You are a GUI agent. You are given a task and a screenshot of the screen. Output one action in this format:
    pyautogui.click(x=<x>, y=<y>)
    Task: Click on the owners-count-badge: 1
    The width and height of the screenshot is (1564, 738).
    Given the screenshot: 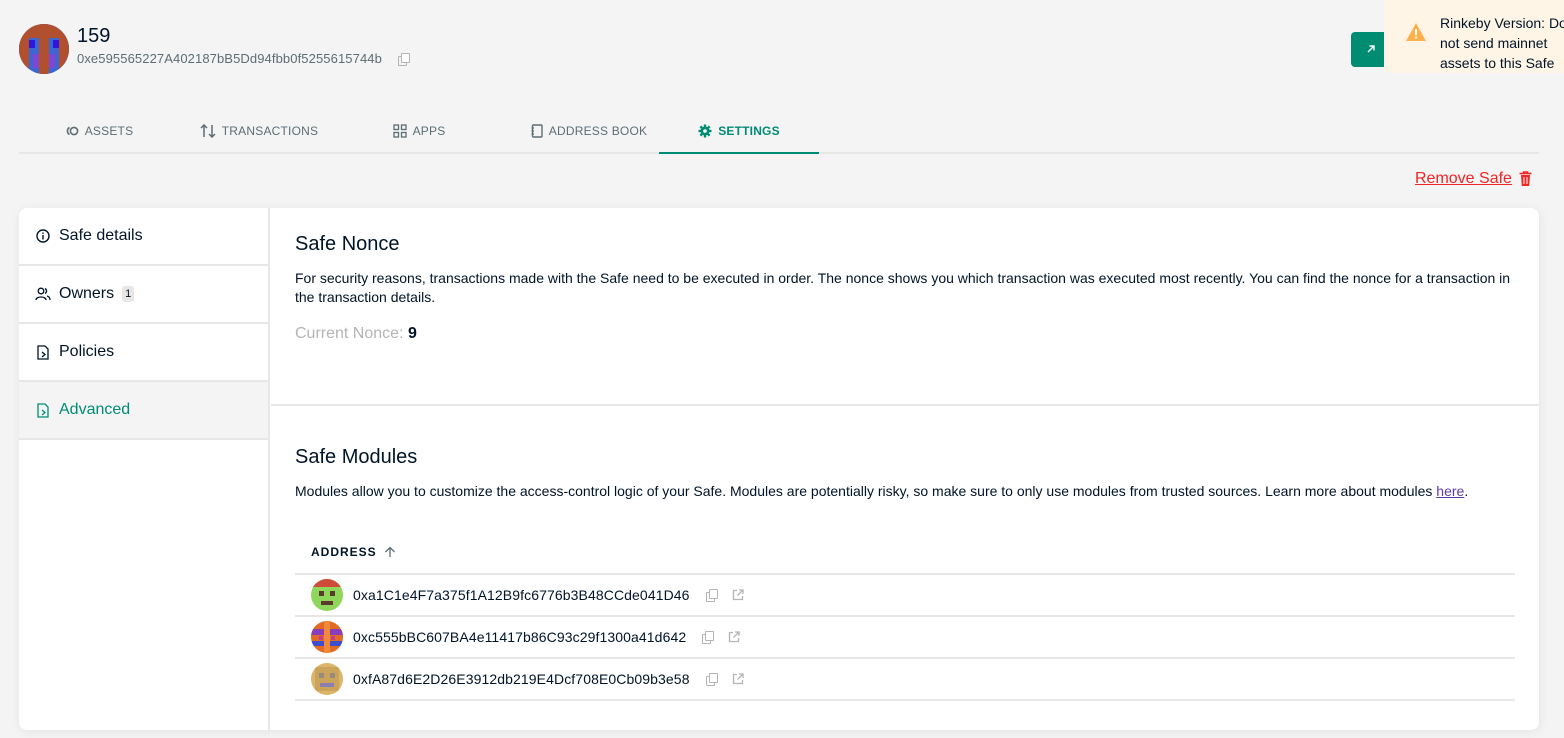 What is the action you would take?
    pyautogui.click(x=128, y=294)
    